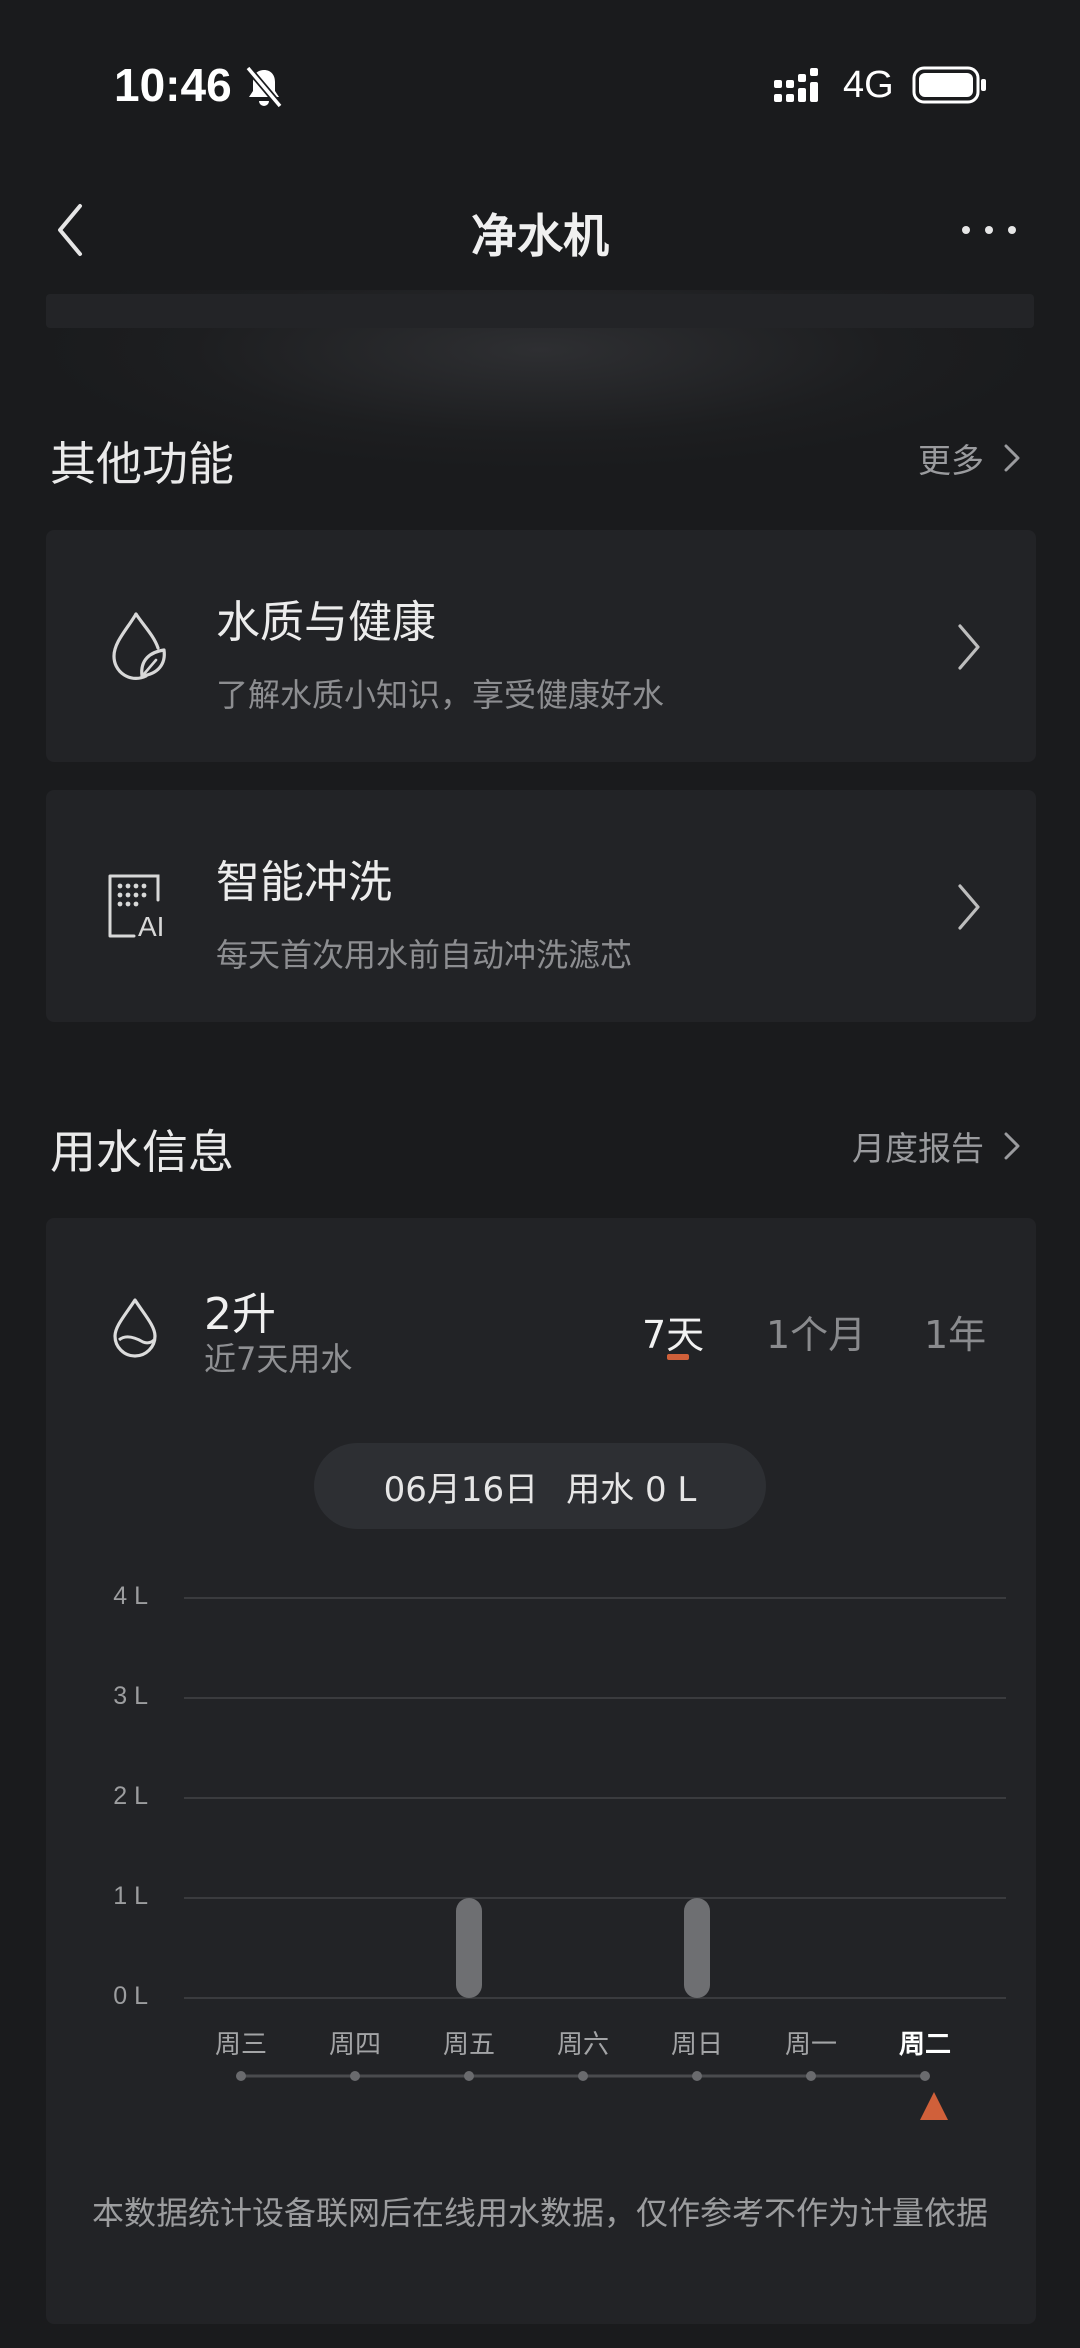 This screenshot has width=1080, height=2348. Describe the element at coordinates (130, 1696) in the screenshot. I see `y-tick-label: 3 L` at that location.